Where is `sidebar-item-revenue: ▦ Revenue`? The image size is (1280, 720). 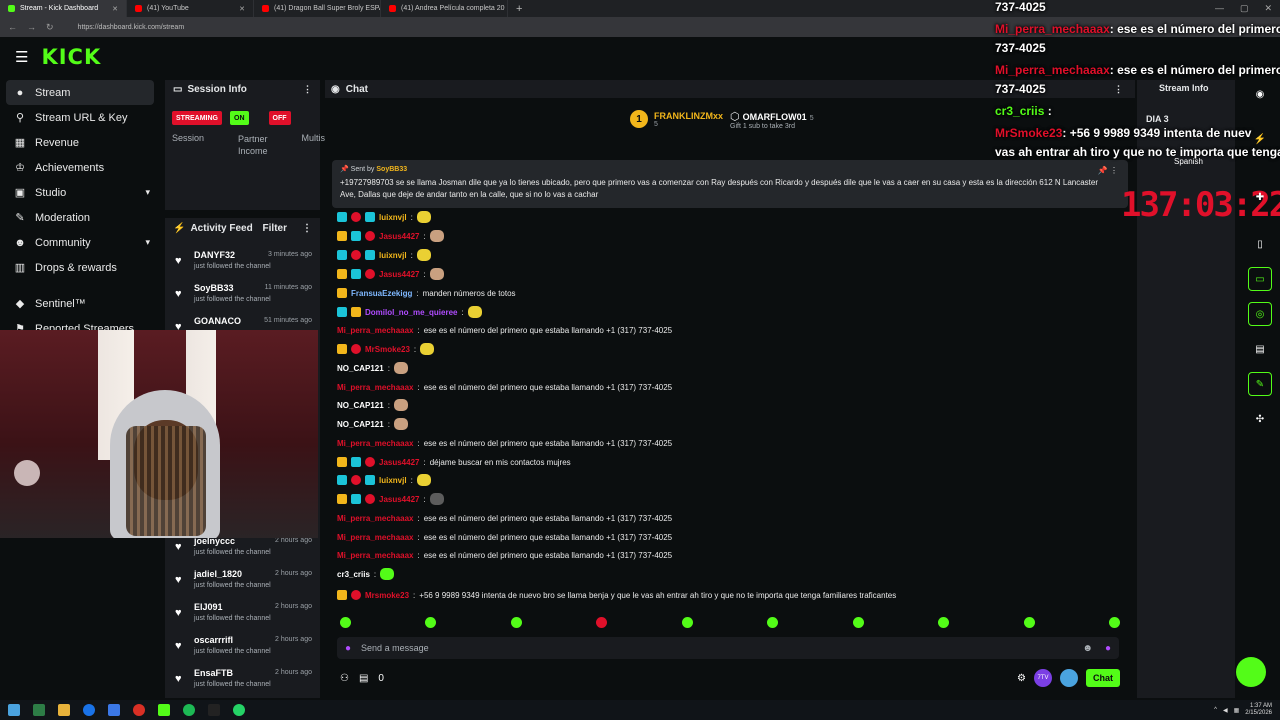
sidebar-item-revenue: ▦ Revenue is located at coordinates (80, 142).